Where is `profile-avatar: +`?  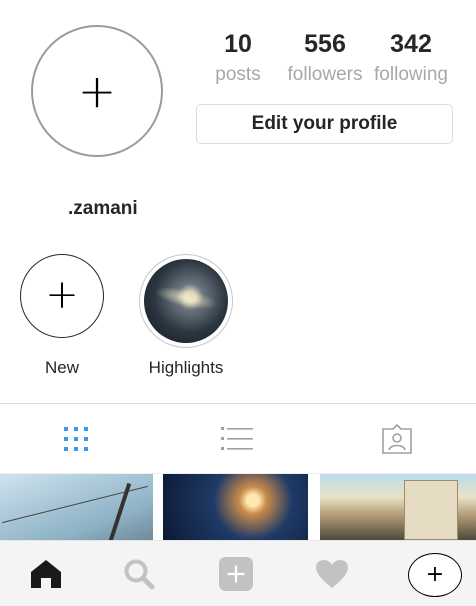 profile-avatar: + is located at coordinates (97, 91).